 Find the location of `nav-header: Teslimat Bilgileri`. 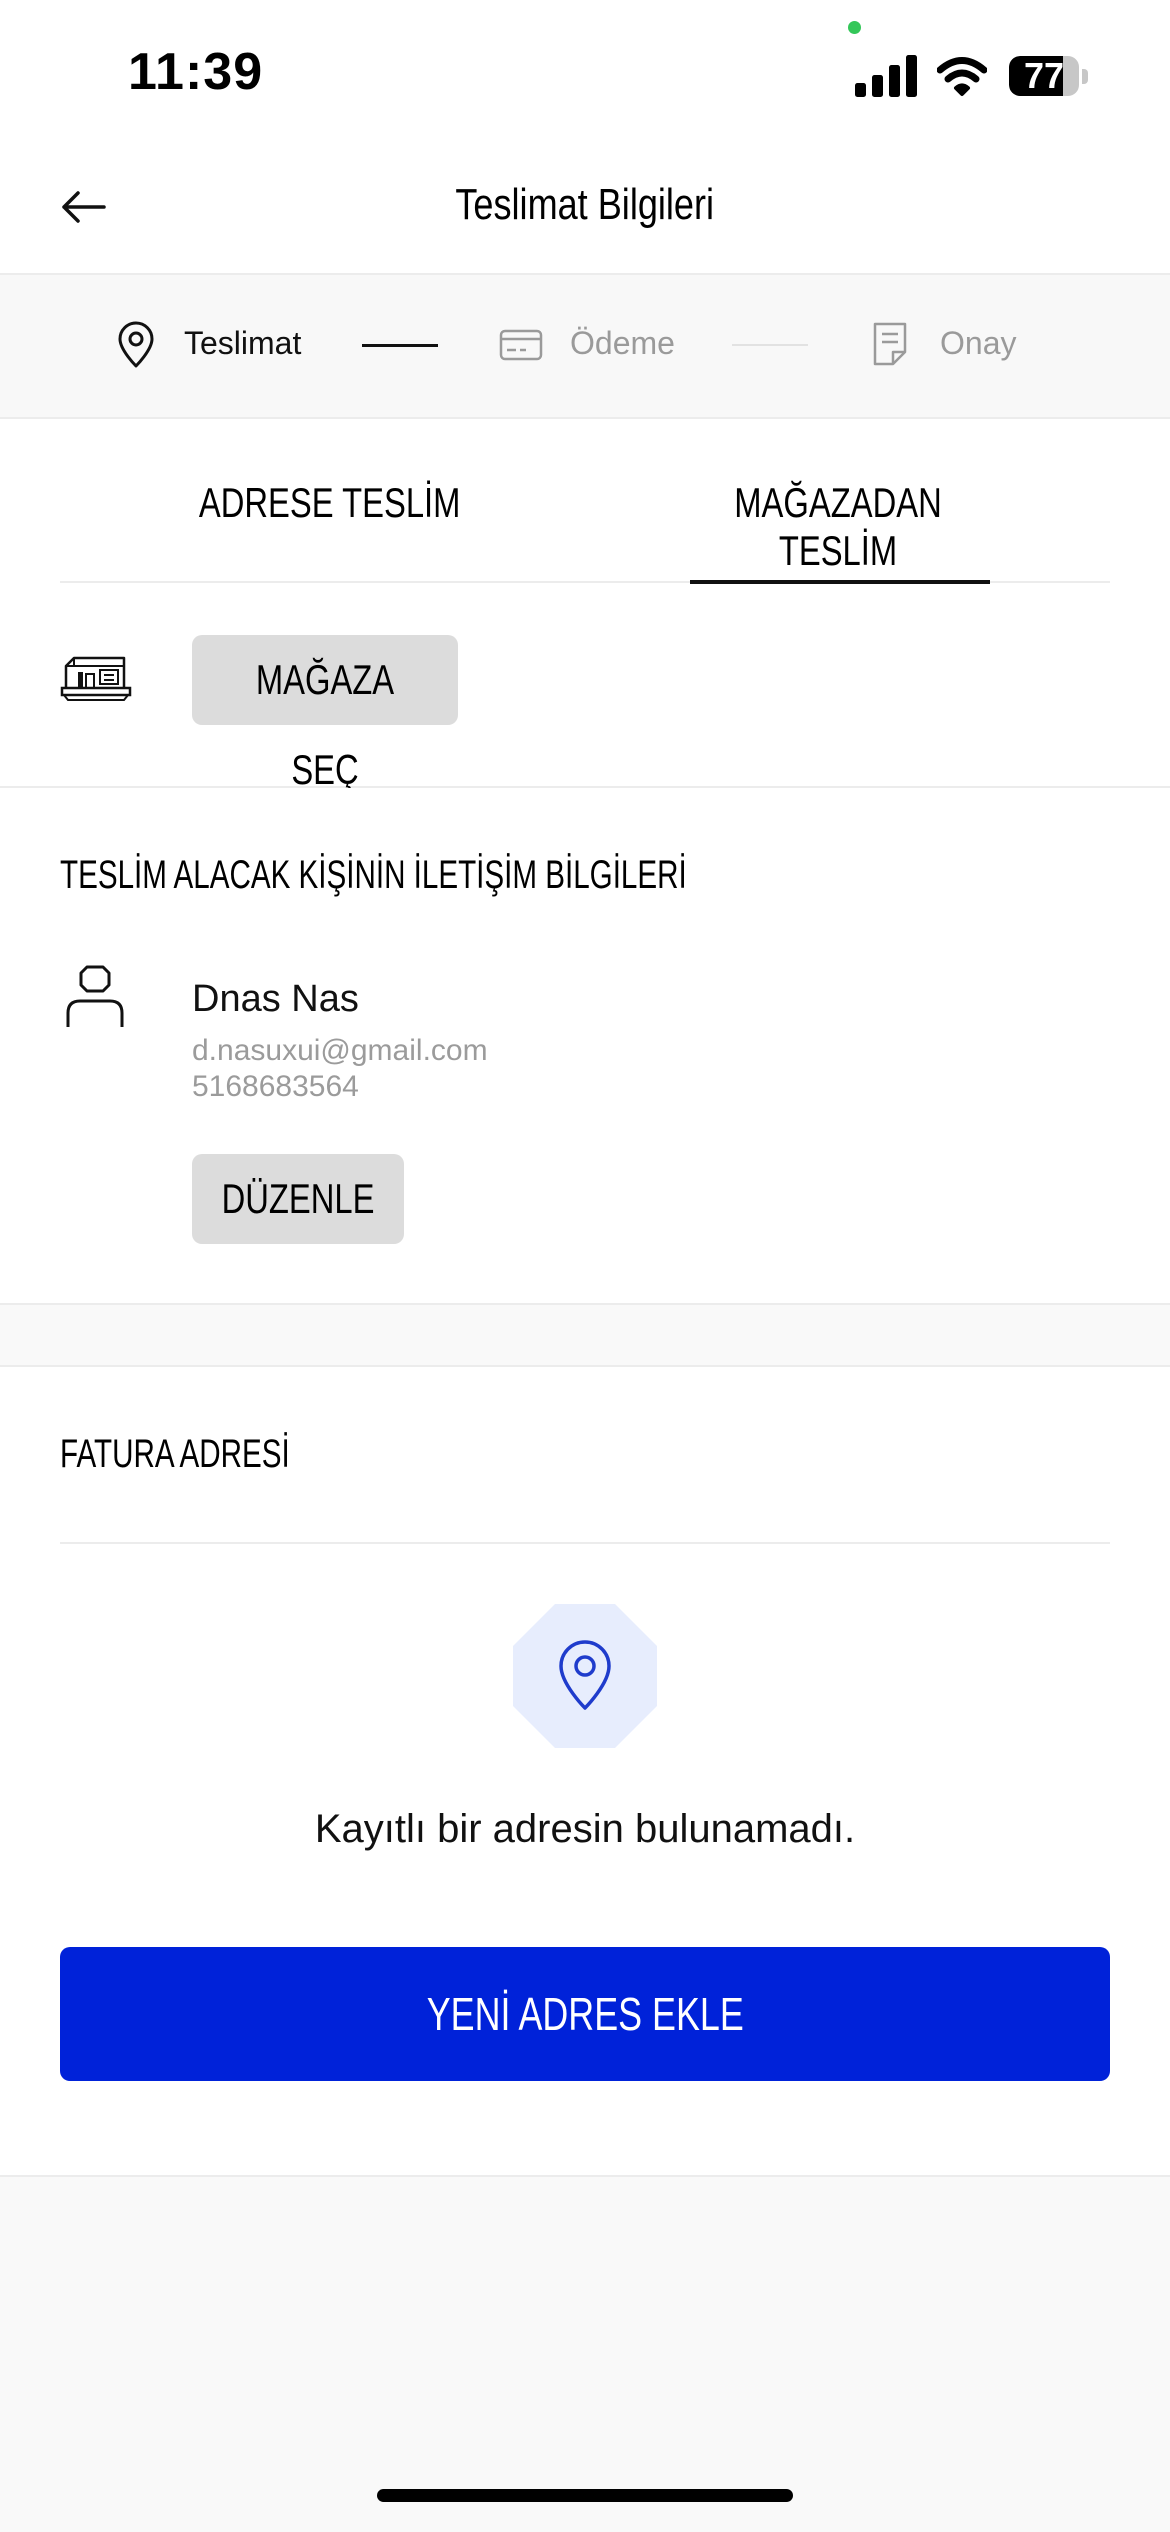

nav-header: Teslimat Bilgileri is located at coordinates (585, 207).